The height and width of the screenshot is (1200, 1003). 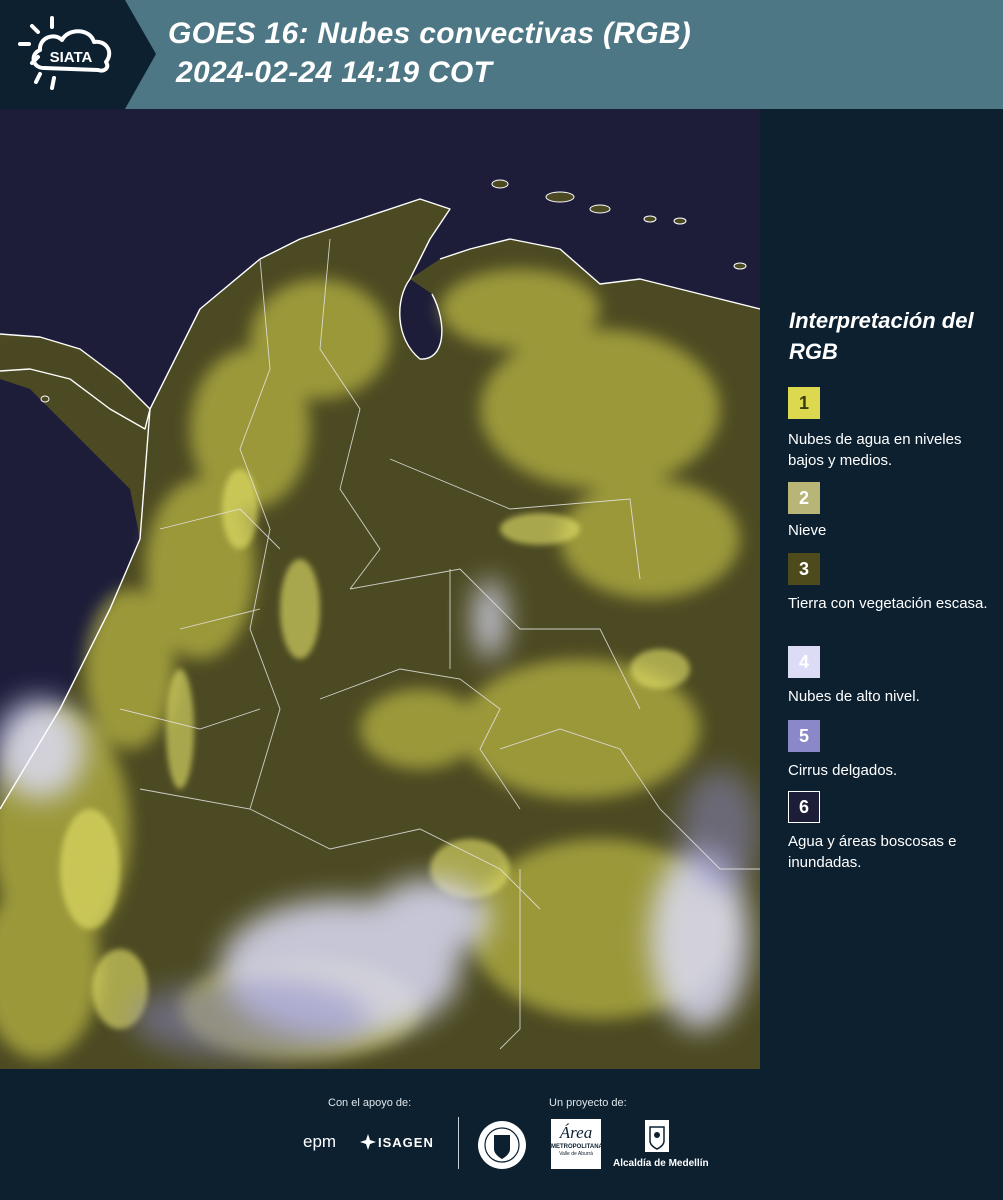 I want to click on legend-label-5: Cirrus delgados., so click(x=843, y=770).